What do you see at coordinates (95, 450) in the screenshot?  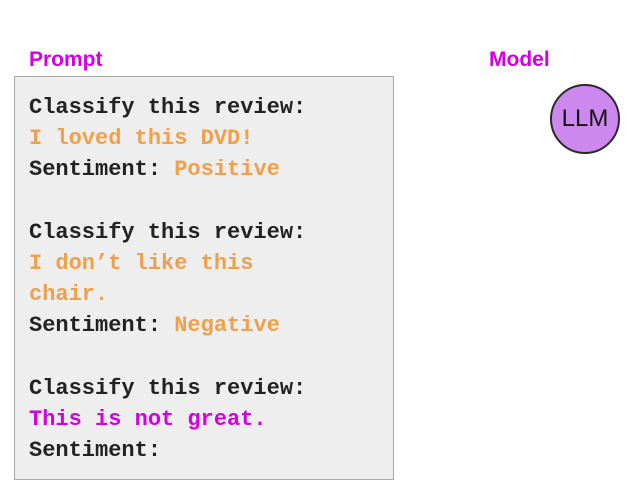 I see `query-sentiment-prefix: Sentiment:` at bounding box center [95, 450].